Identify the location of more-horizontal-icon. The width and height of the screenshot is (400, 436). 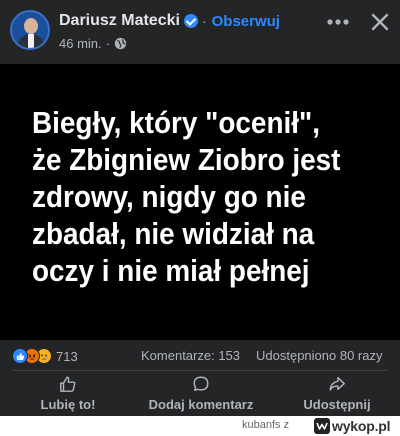
(338, 22).